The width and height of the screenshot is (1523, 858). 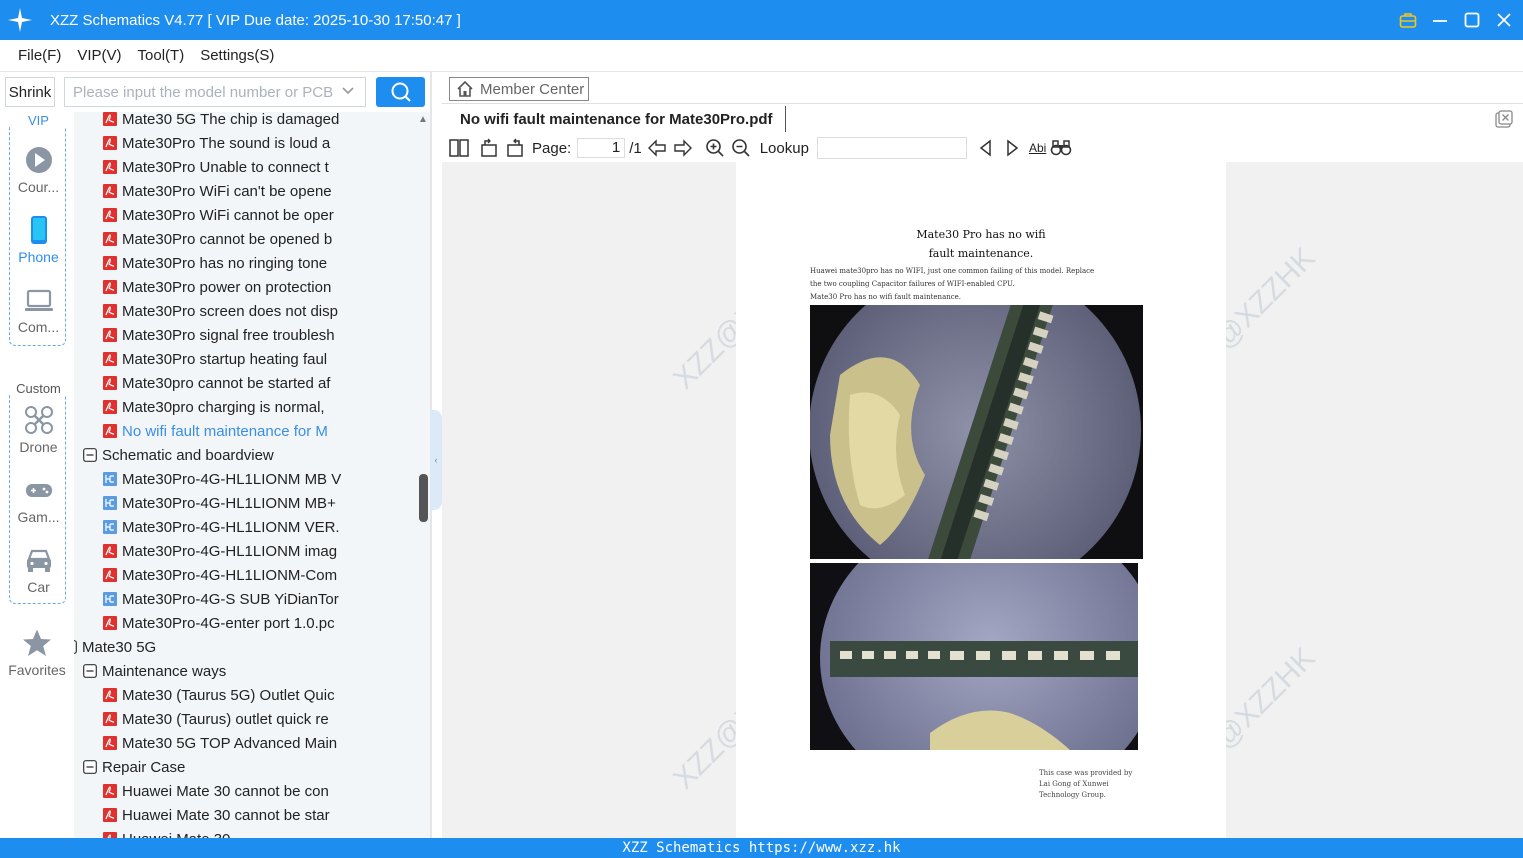 I want to click on tree-item: Mate30Pro has no ringing tone, so click(x=255, y=264).